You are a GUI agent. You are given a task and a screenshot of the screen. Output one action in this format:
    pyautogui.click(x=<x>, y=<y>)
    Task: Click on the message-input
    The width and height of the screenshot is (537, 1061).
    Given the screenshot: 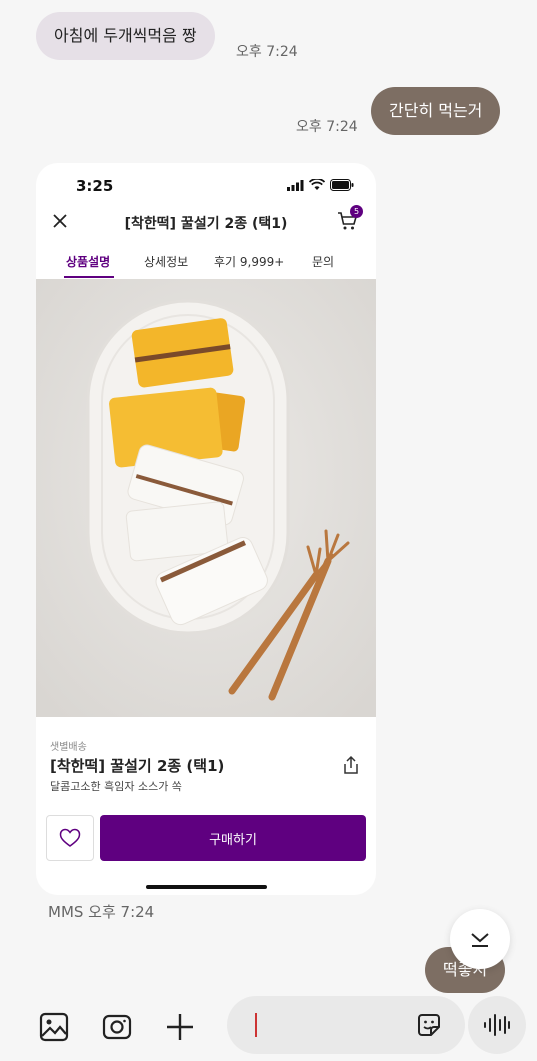 What is the action you would take?
    pyautogui.click(x=346, y=1025)
    